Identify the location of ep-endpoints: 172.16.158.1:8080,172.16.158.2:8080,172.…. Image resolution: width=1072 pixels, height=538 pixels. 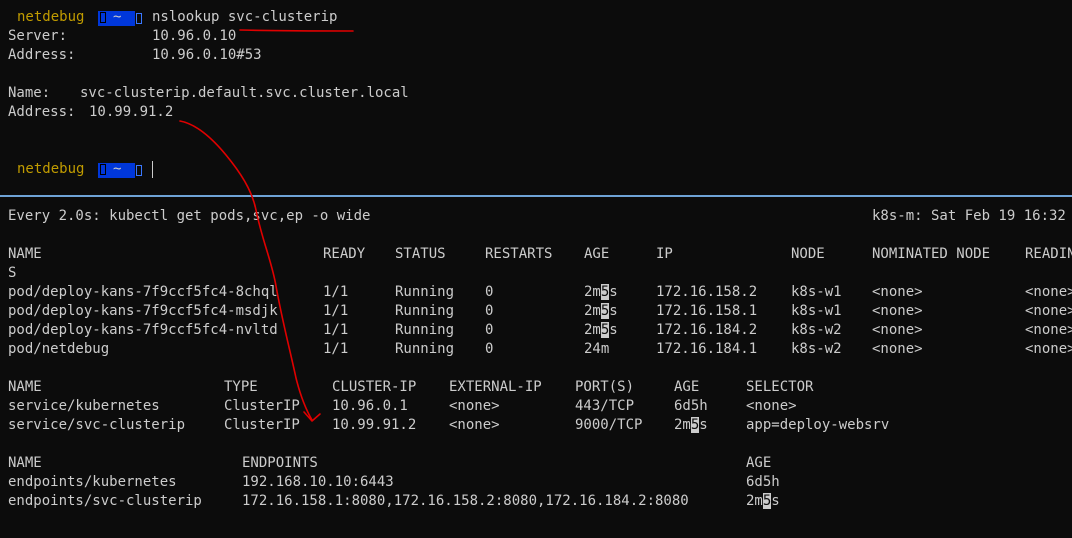
(465, 501).